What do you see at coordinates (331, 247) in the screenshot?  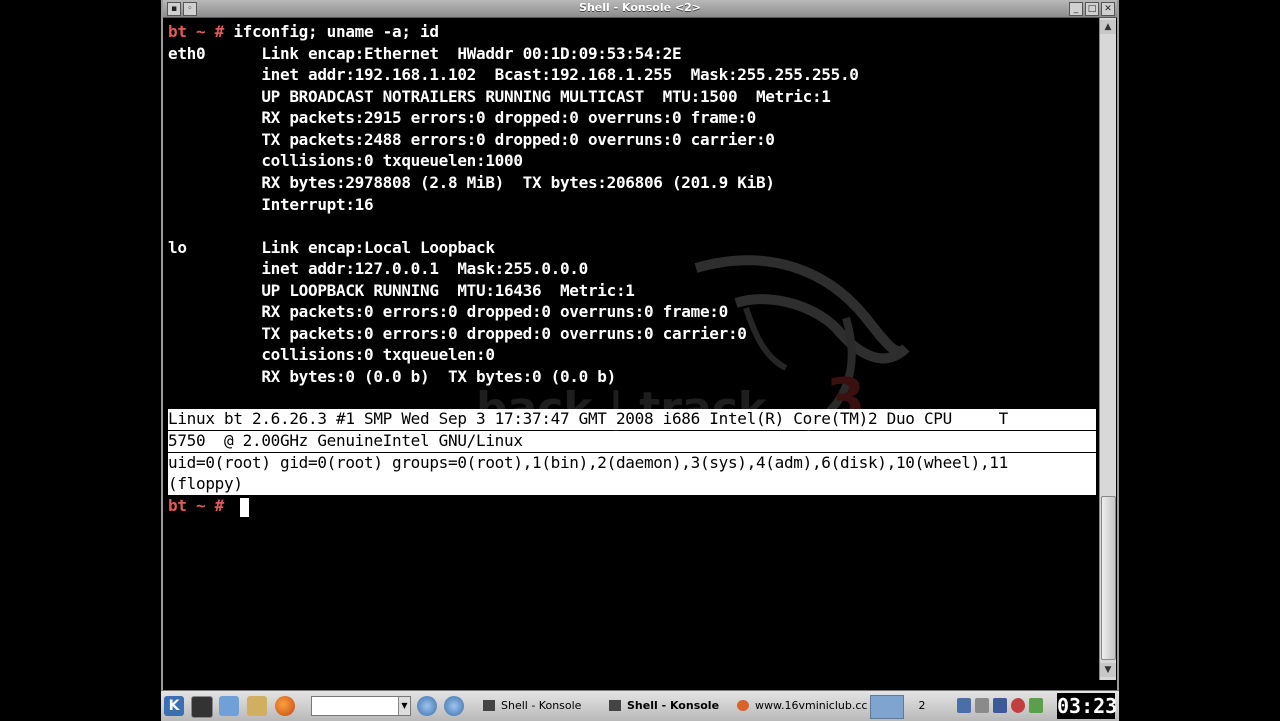 I see `output-line: lo Link encap:Local Loopback` at bounding box center [331, 247].